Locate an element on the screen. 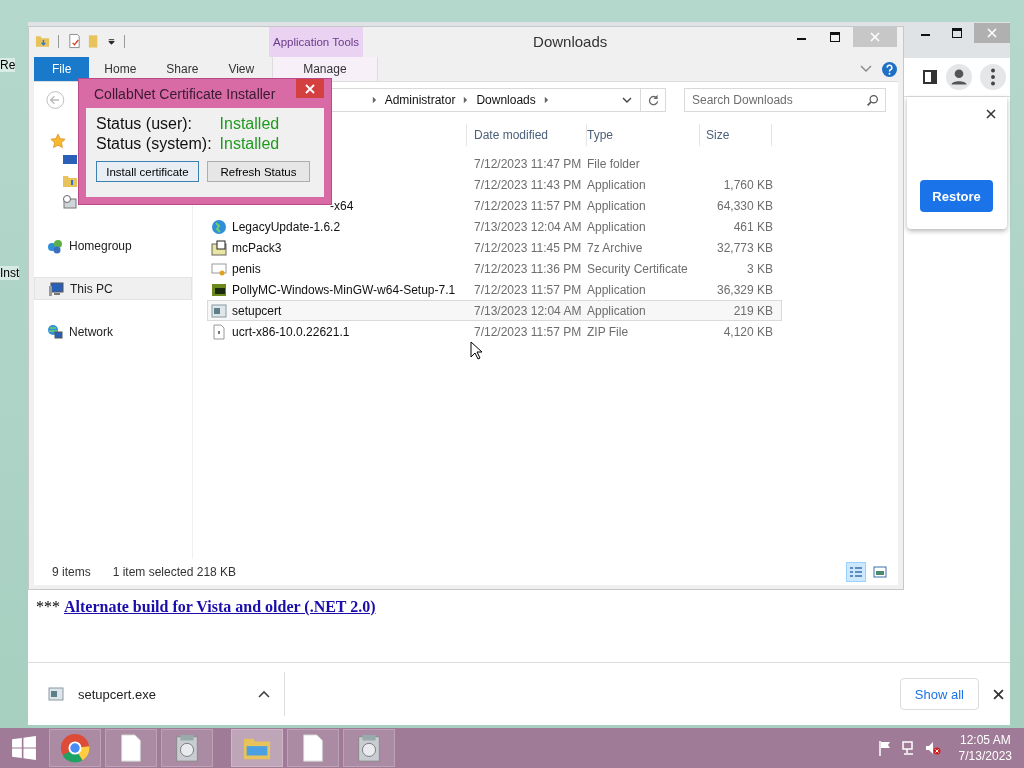 The height and width of the screenshot is (768, 1024). computer-icon is located at coordinates (56, 288).